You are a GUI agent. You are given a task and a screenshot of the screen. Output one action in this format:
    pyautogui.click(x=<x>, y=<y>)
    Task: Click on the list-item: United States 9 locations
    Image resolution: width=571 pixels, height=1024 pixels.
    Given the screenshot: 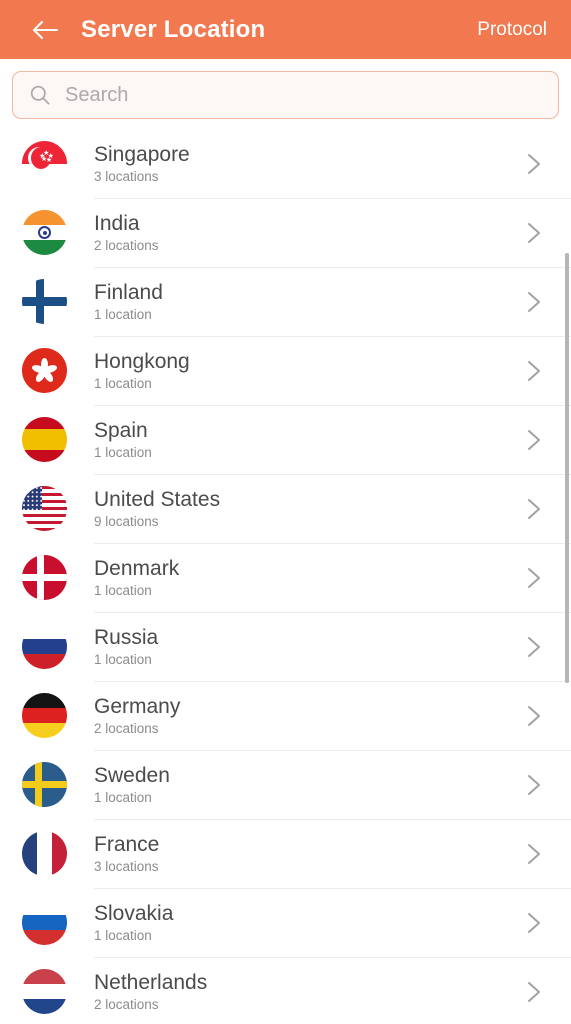 What is the action you would take?
    pyautogui.click(x=285, y=508)
    